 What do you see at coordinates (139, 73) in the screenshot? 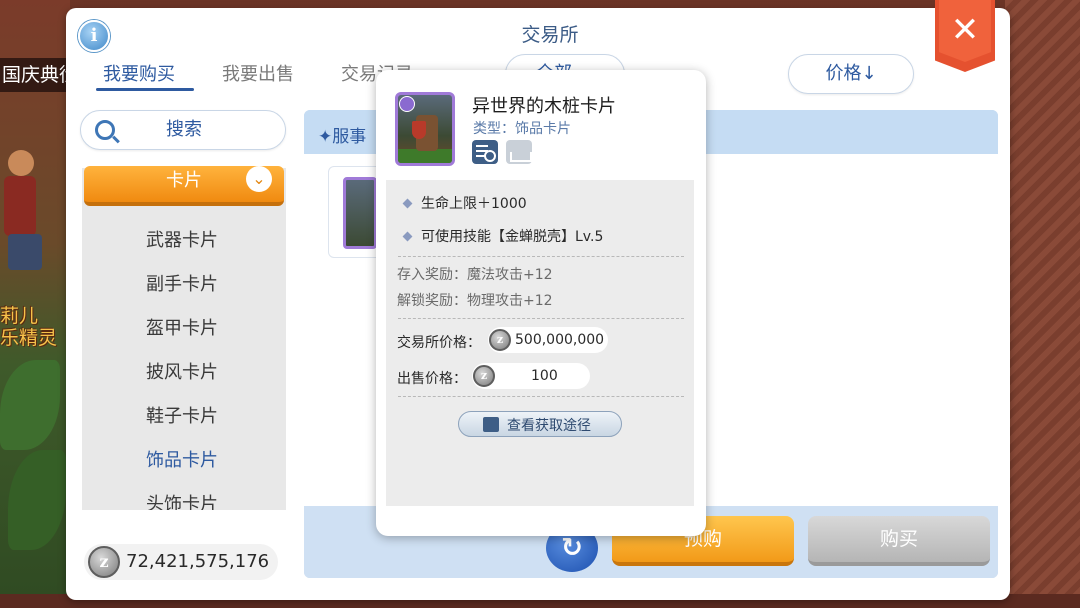
I see `tab-buy: 我要购买` at bounding box center [139, 73].